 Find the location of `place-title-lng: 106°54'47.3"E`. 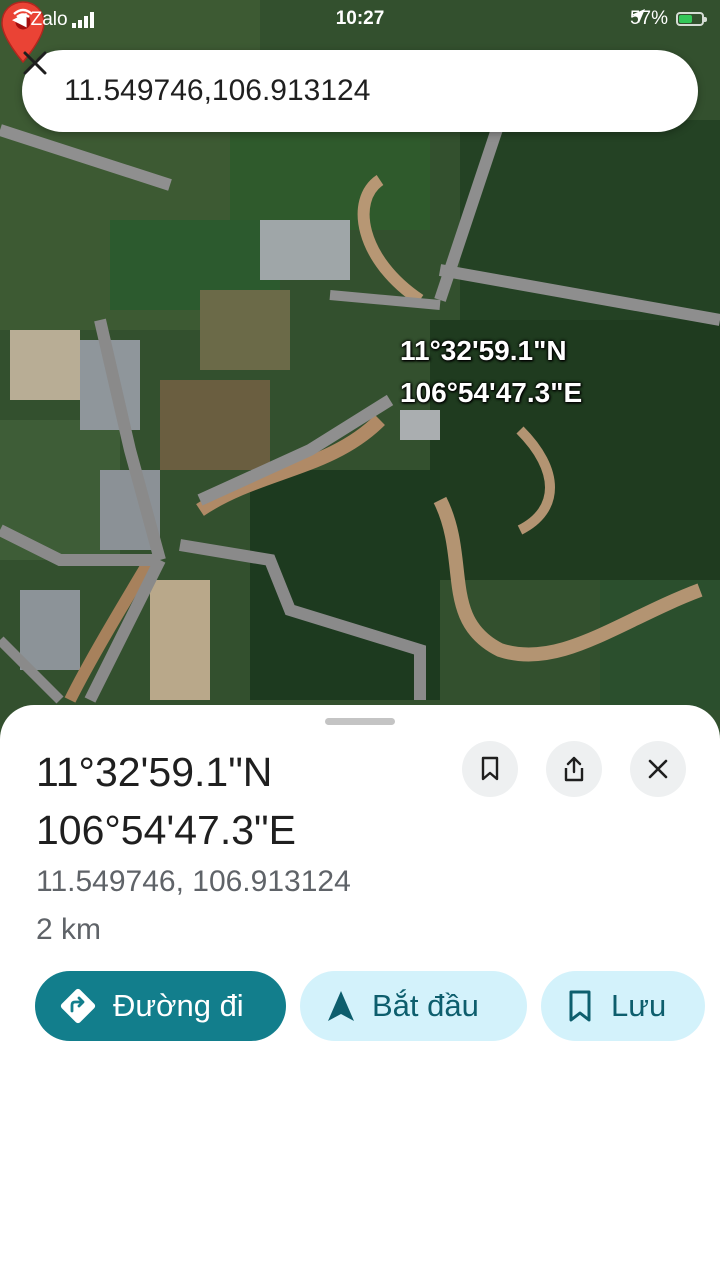

place-title-lng: 106°54'47.3"E is located at coordinates (166, 830).